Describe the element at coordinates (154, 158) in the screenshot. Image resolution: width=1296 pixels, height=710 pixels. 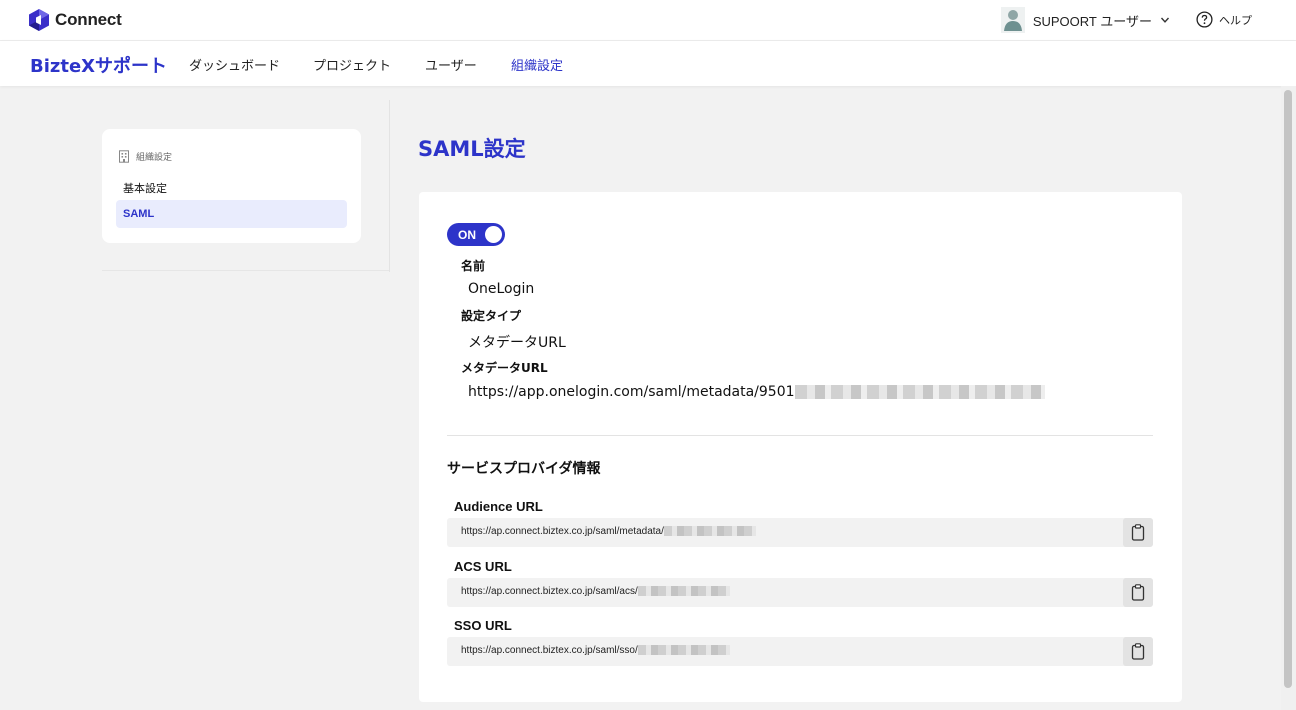
I see `sidebar-heading-label: 組織設定` at that location.